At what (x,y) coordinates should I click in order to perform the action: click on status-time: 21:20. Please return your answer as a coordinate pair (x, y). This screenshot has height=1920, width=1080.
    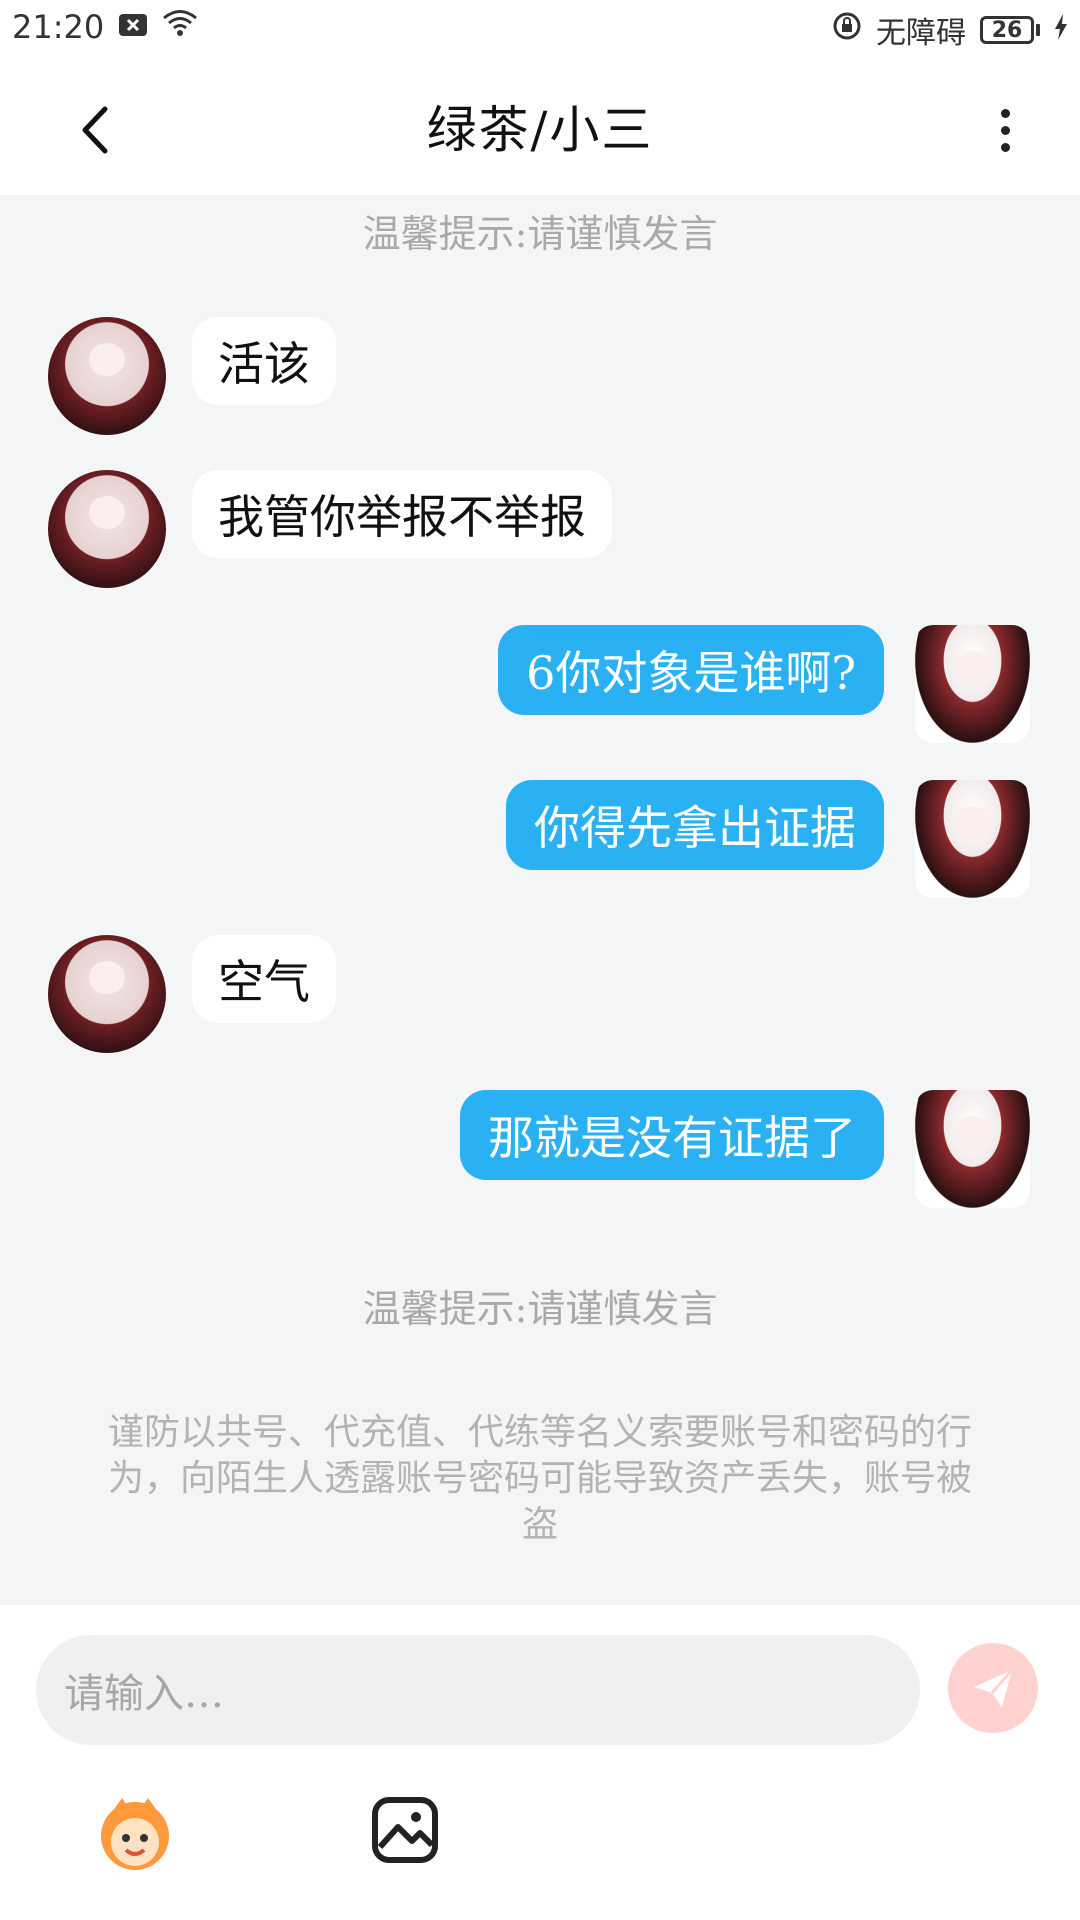
    Looking at the image, I should click on (58, 27).